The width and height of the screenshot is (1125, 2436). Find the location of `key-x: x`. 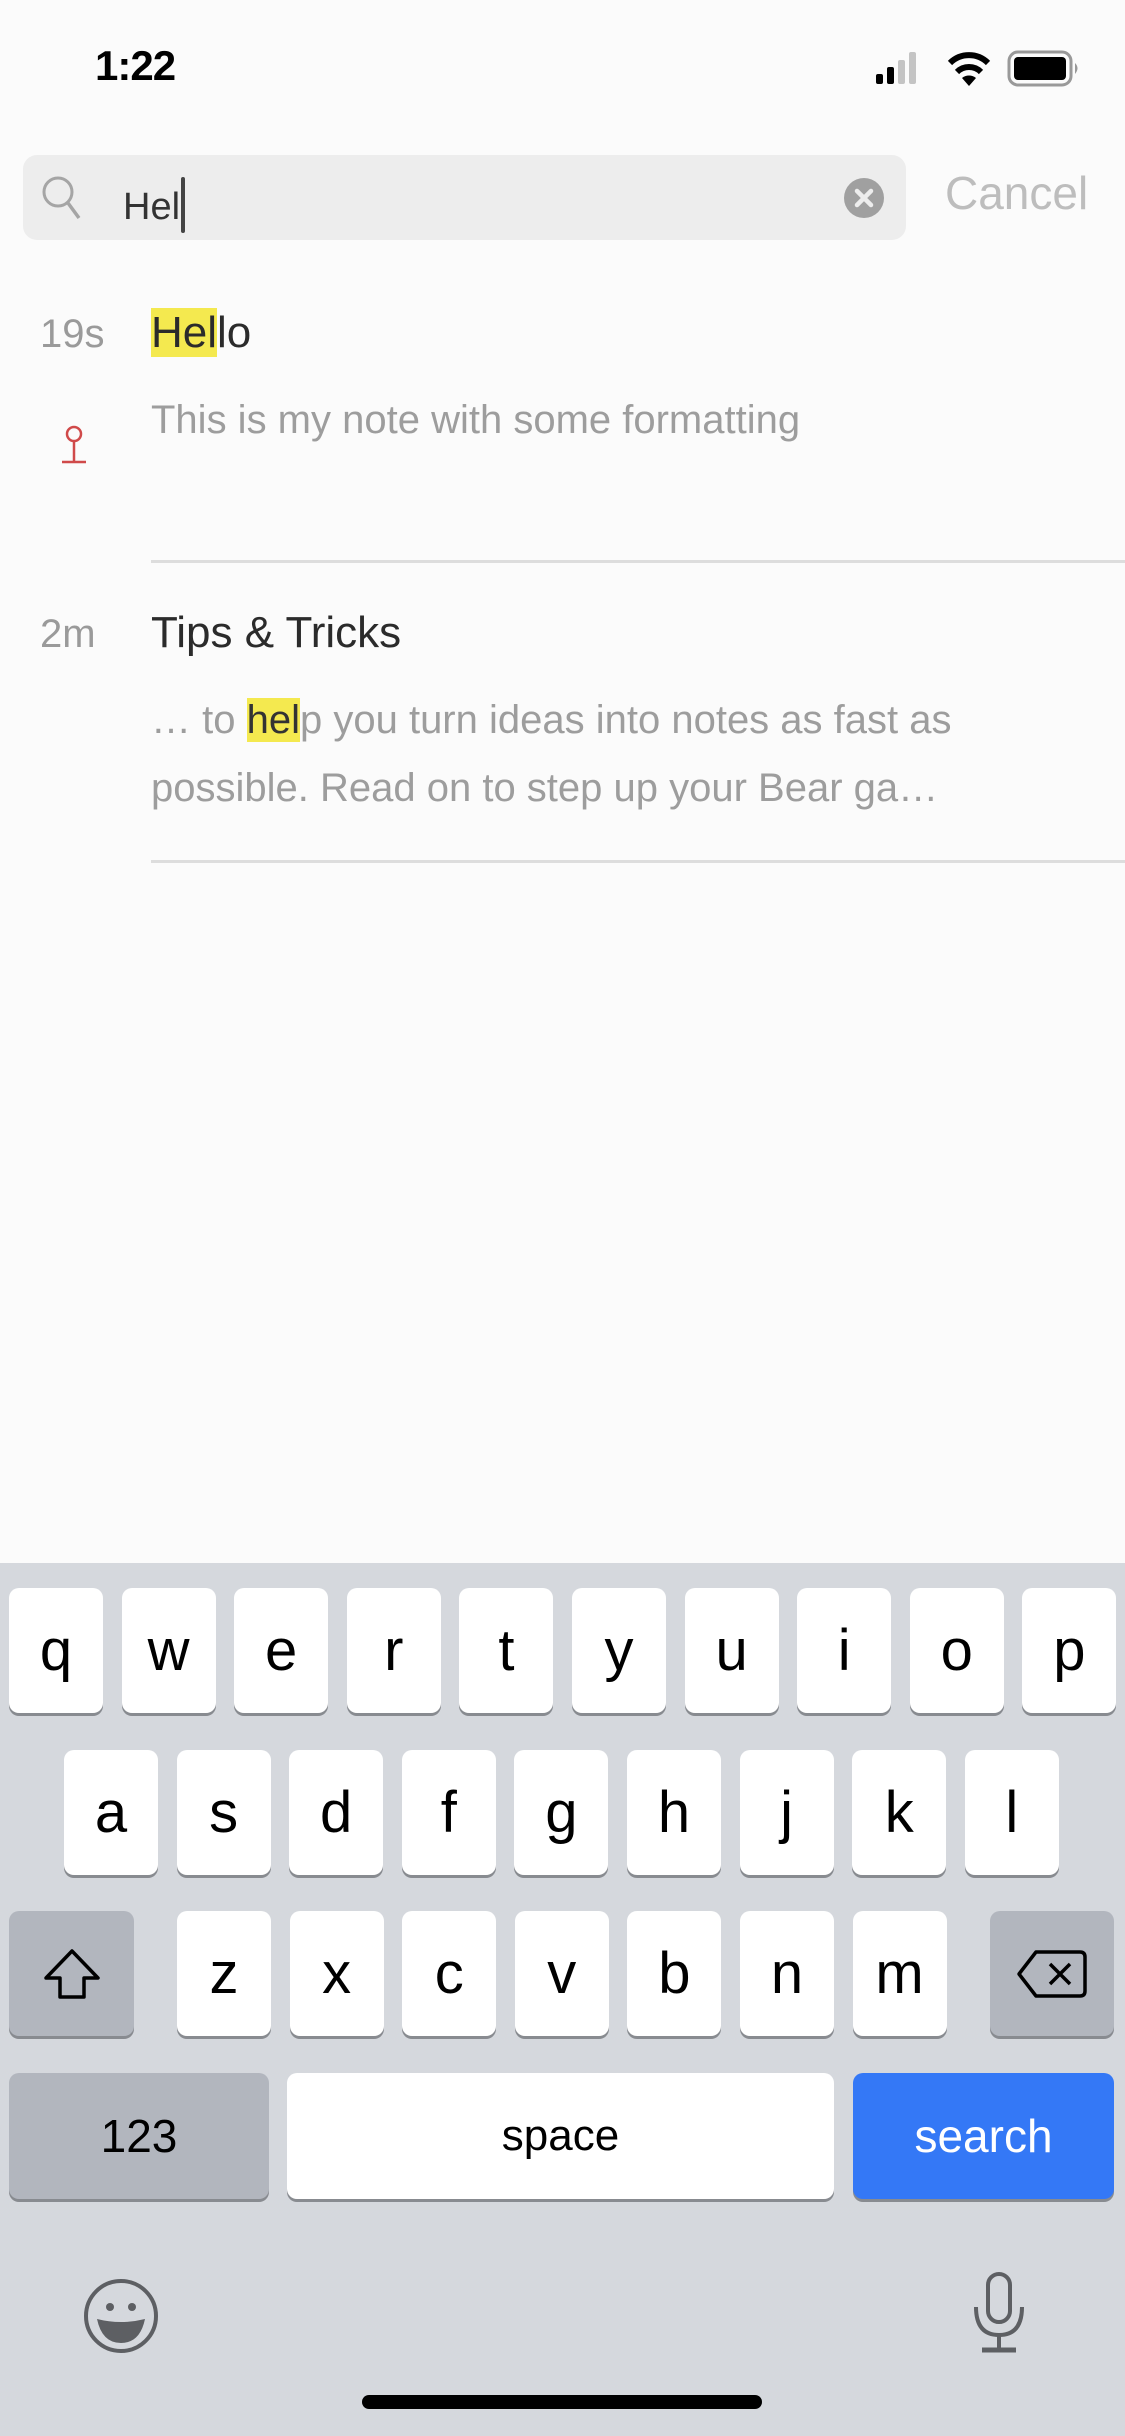

key-x: x is located at coordinates (336, 1973).